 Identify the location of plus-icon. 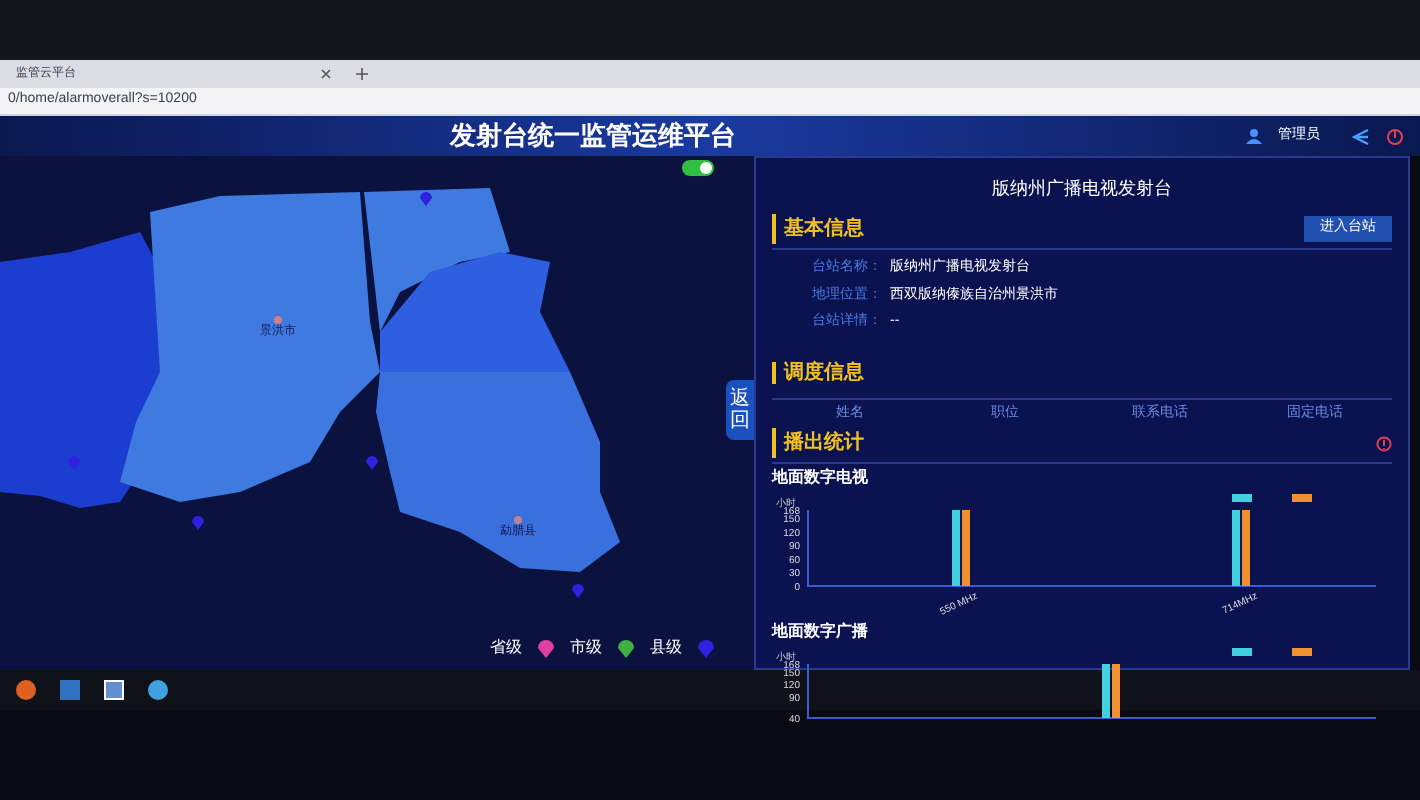
(362, 74).